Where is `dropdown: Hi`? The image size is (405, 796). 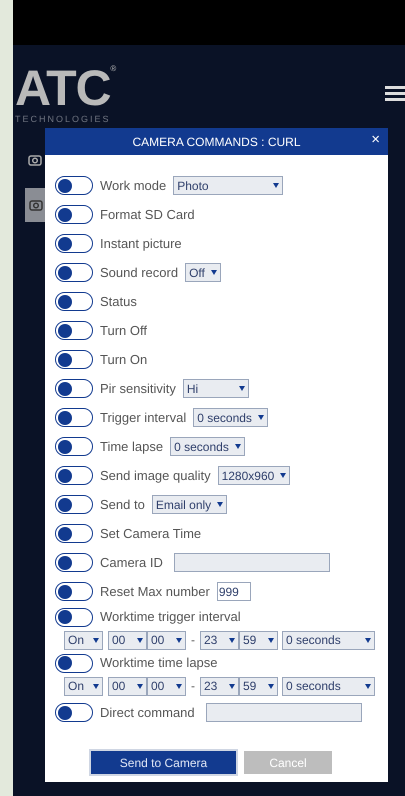 dropdown: Hi is located at coordinates (215, 388).